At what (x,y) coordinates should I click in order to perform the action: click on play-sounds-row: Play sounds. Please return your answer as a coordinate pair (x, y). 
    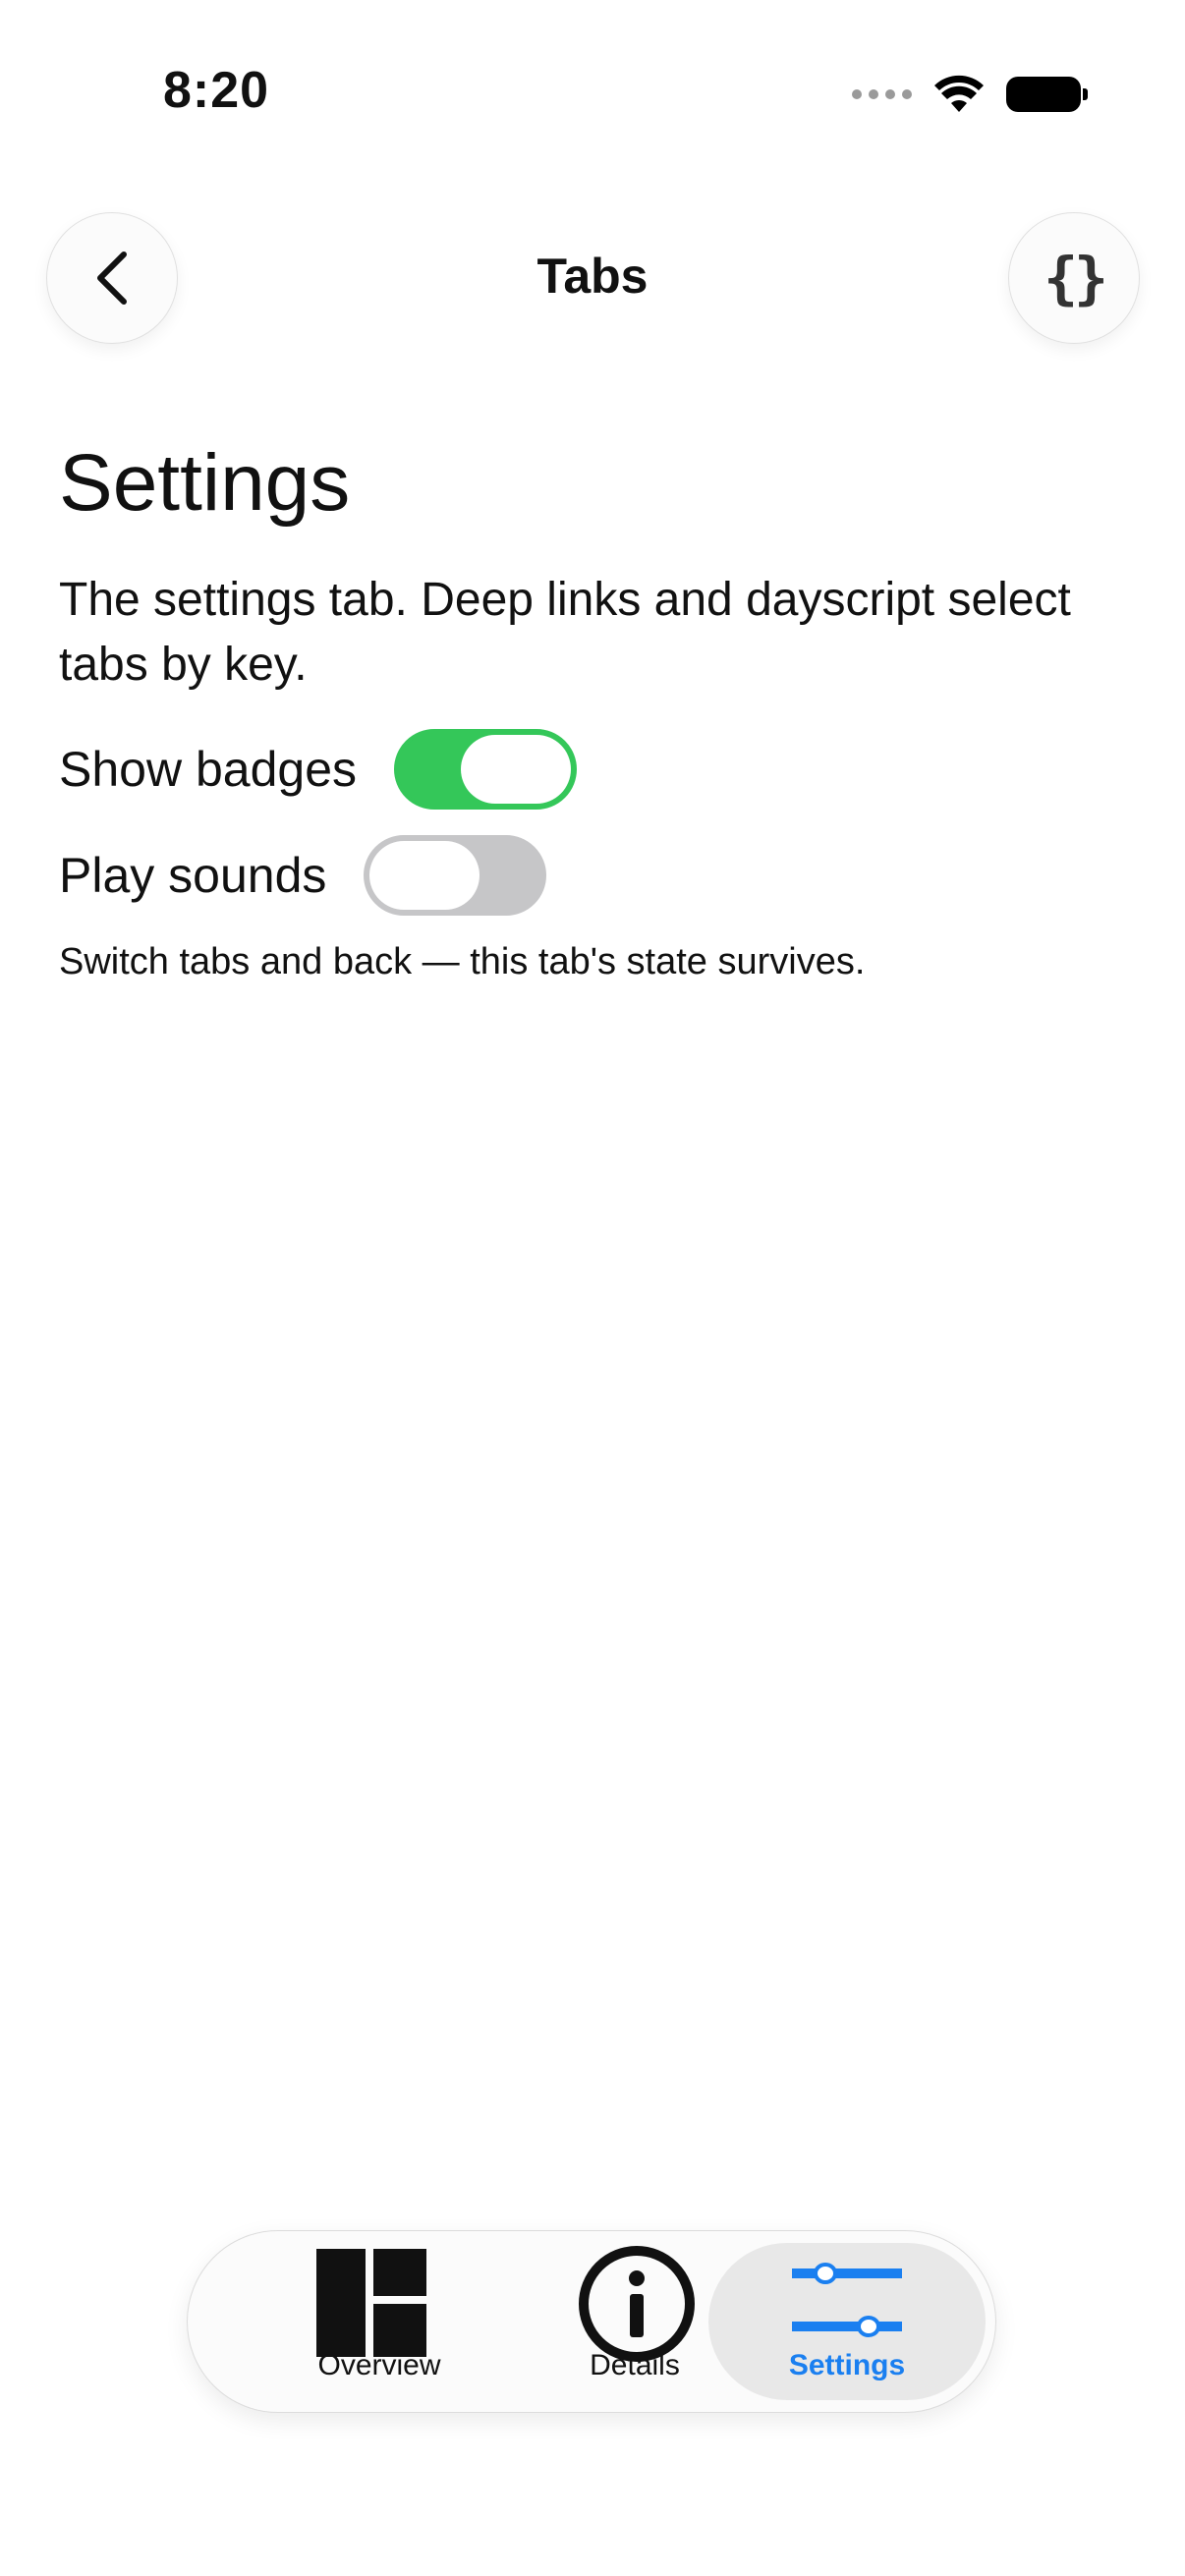
    Looking at the image, I should click on (303, 875).